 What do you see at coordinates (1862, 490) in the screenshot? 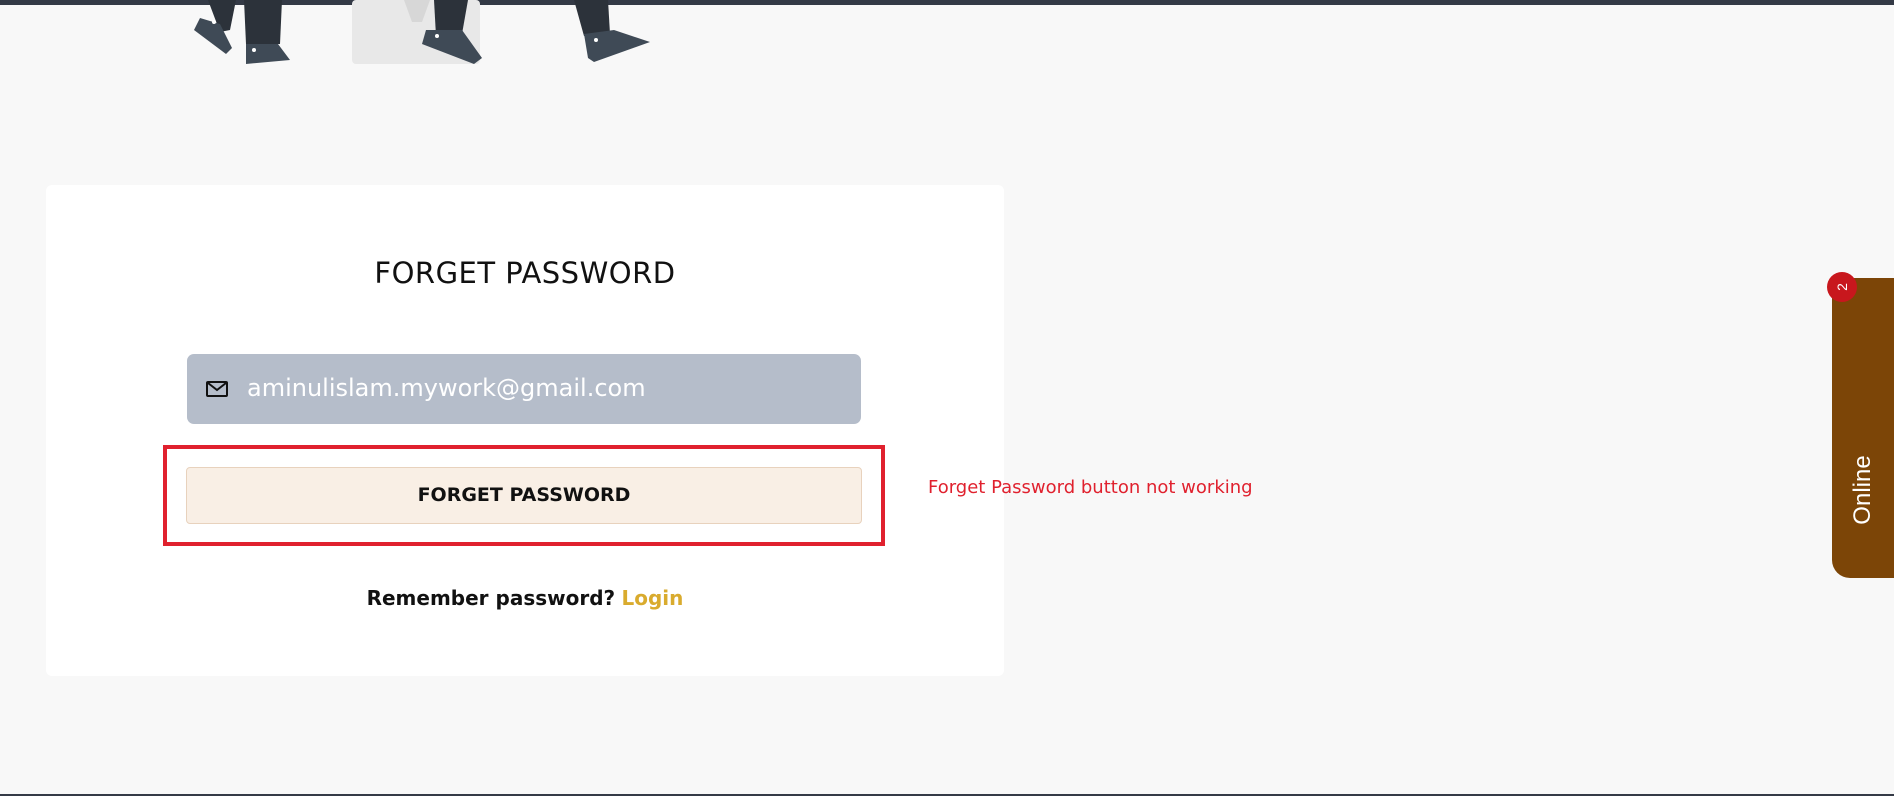
I see `online-label: Online` at bounding box center [1862, 490].